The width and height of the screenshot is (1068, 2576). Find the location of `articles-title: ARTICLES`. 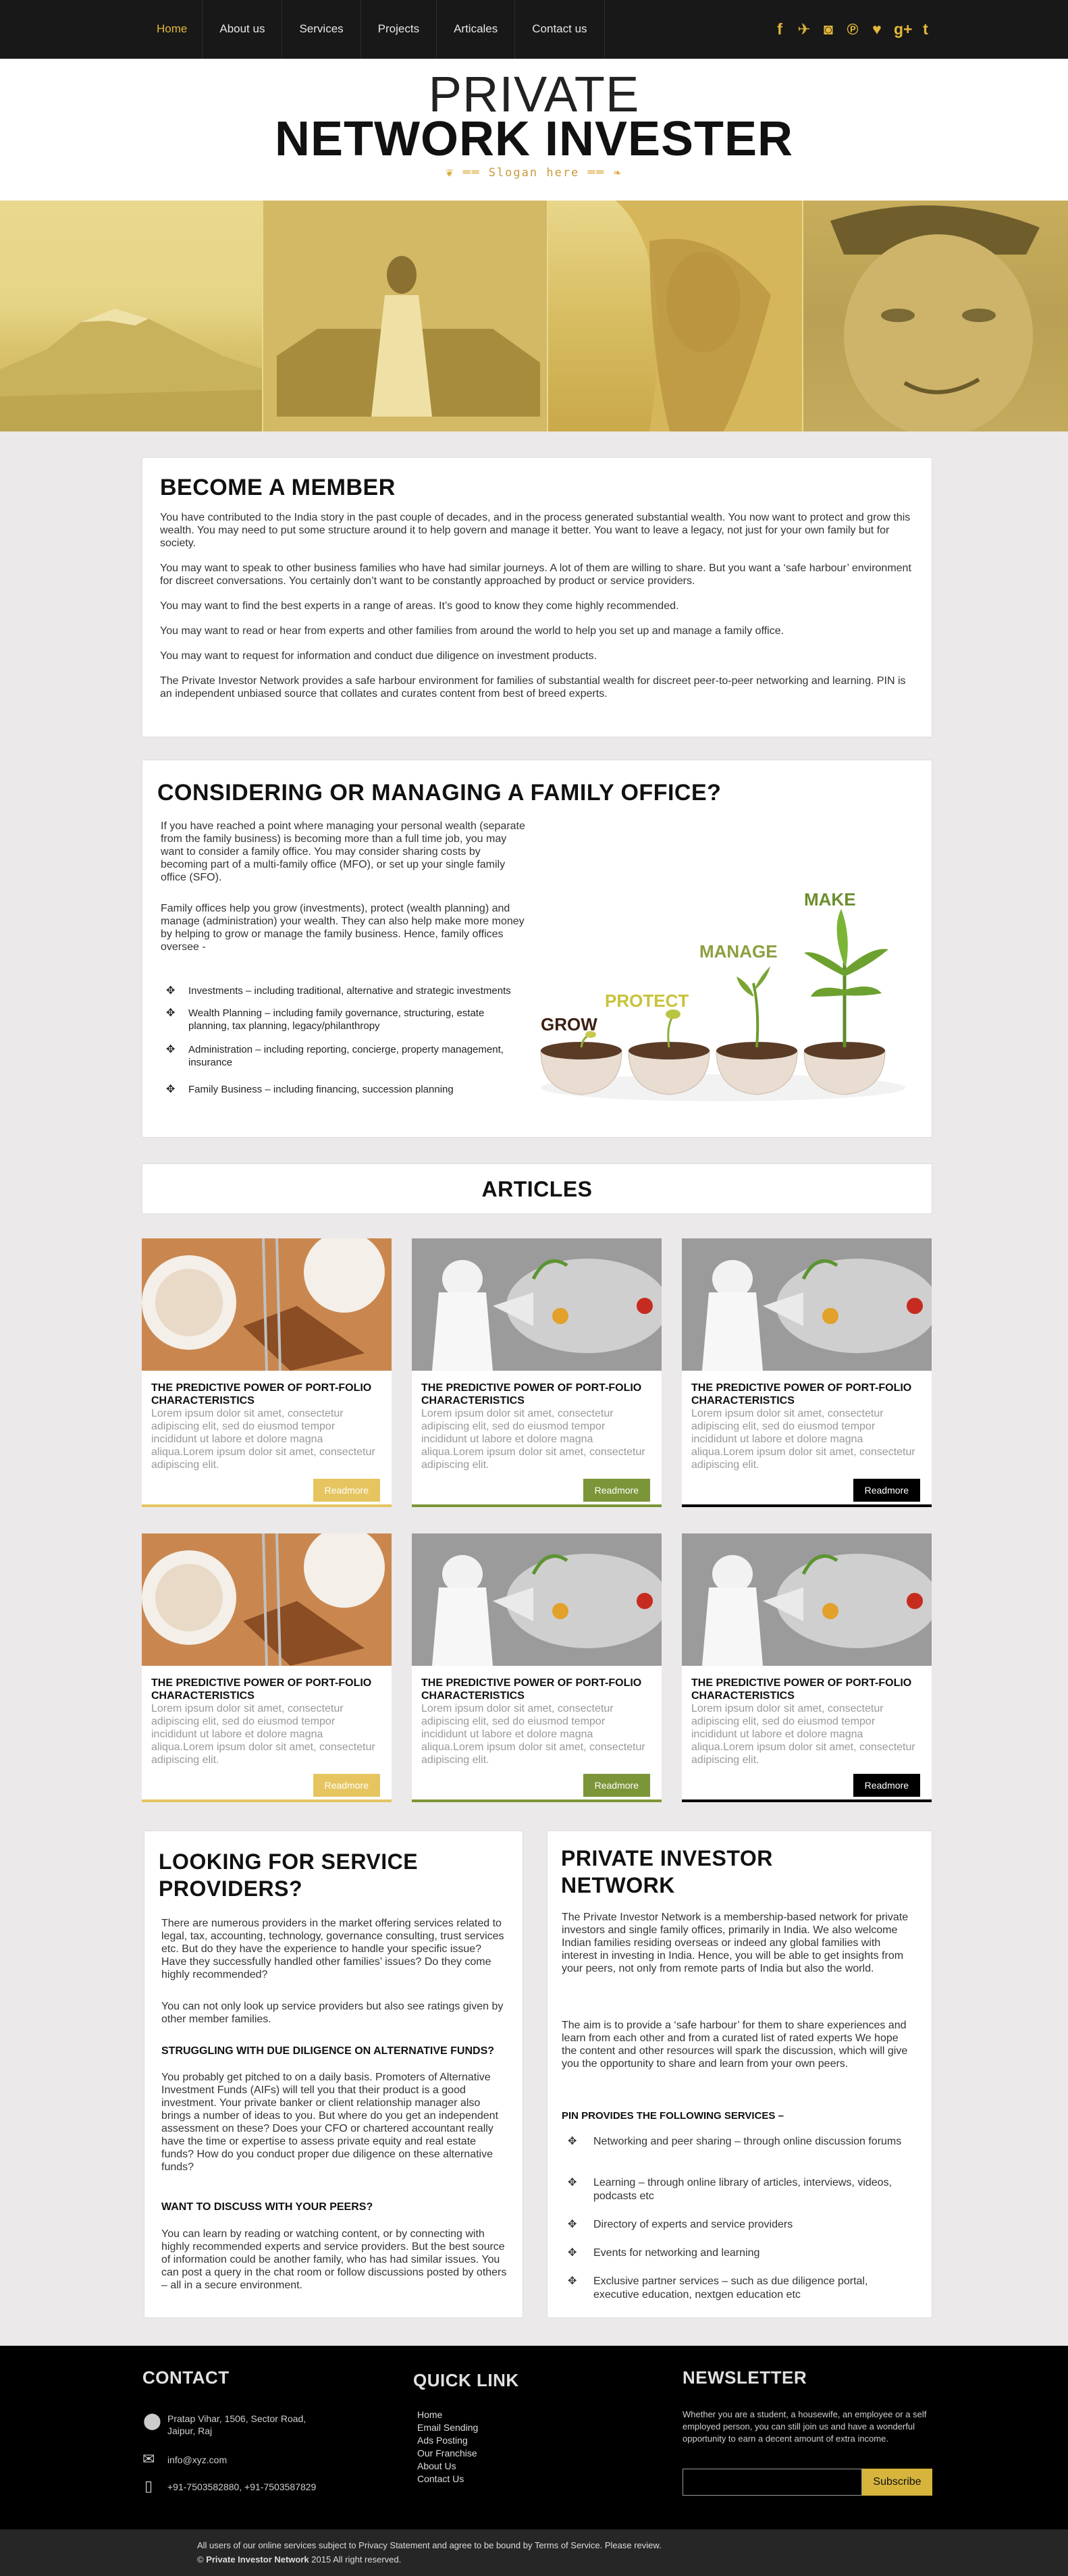

articles-title: ARTICLES is located at coordinates (537, 1189).